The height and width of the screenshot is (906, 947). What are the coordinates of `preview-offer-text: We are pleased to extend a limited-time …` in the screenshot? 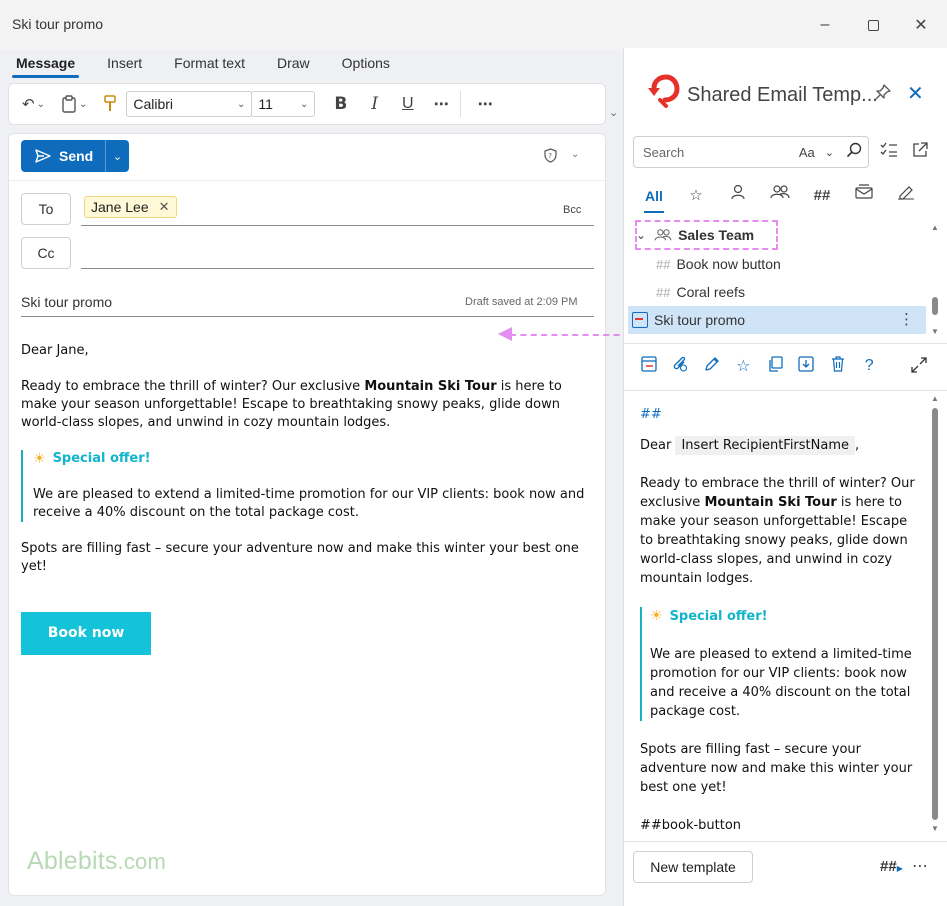 It's located at (781, 683).